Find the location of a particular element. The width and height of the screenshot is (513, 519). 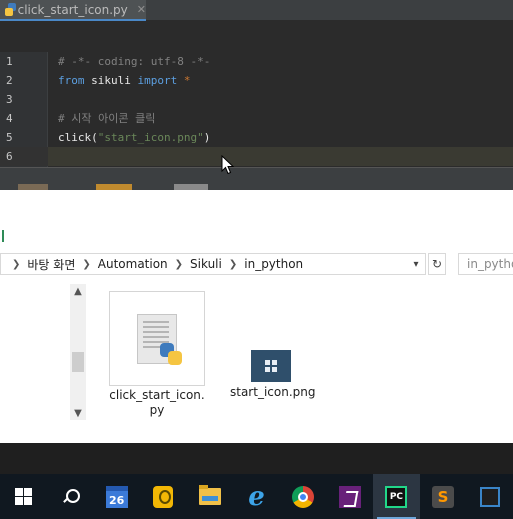

internet-explorer-button: e is located at coordinates (256, 496).